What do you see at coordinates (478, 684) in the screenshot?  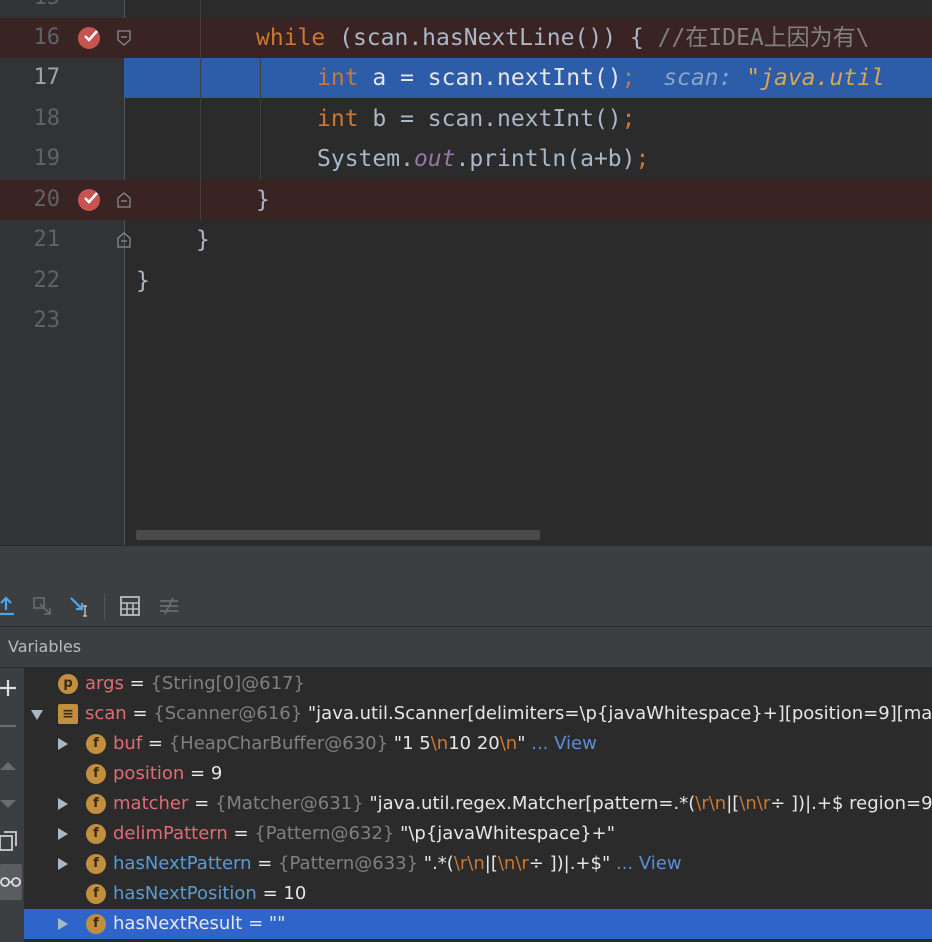 I see `variable-row-args: p args = {String[0]@617}` at bounding box center [478, 684].